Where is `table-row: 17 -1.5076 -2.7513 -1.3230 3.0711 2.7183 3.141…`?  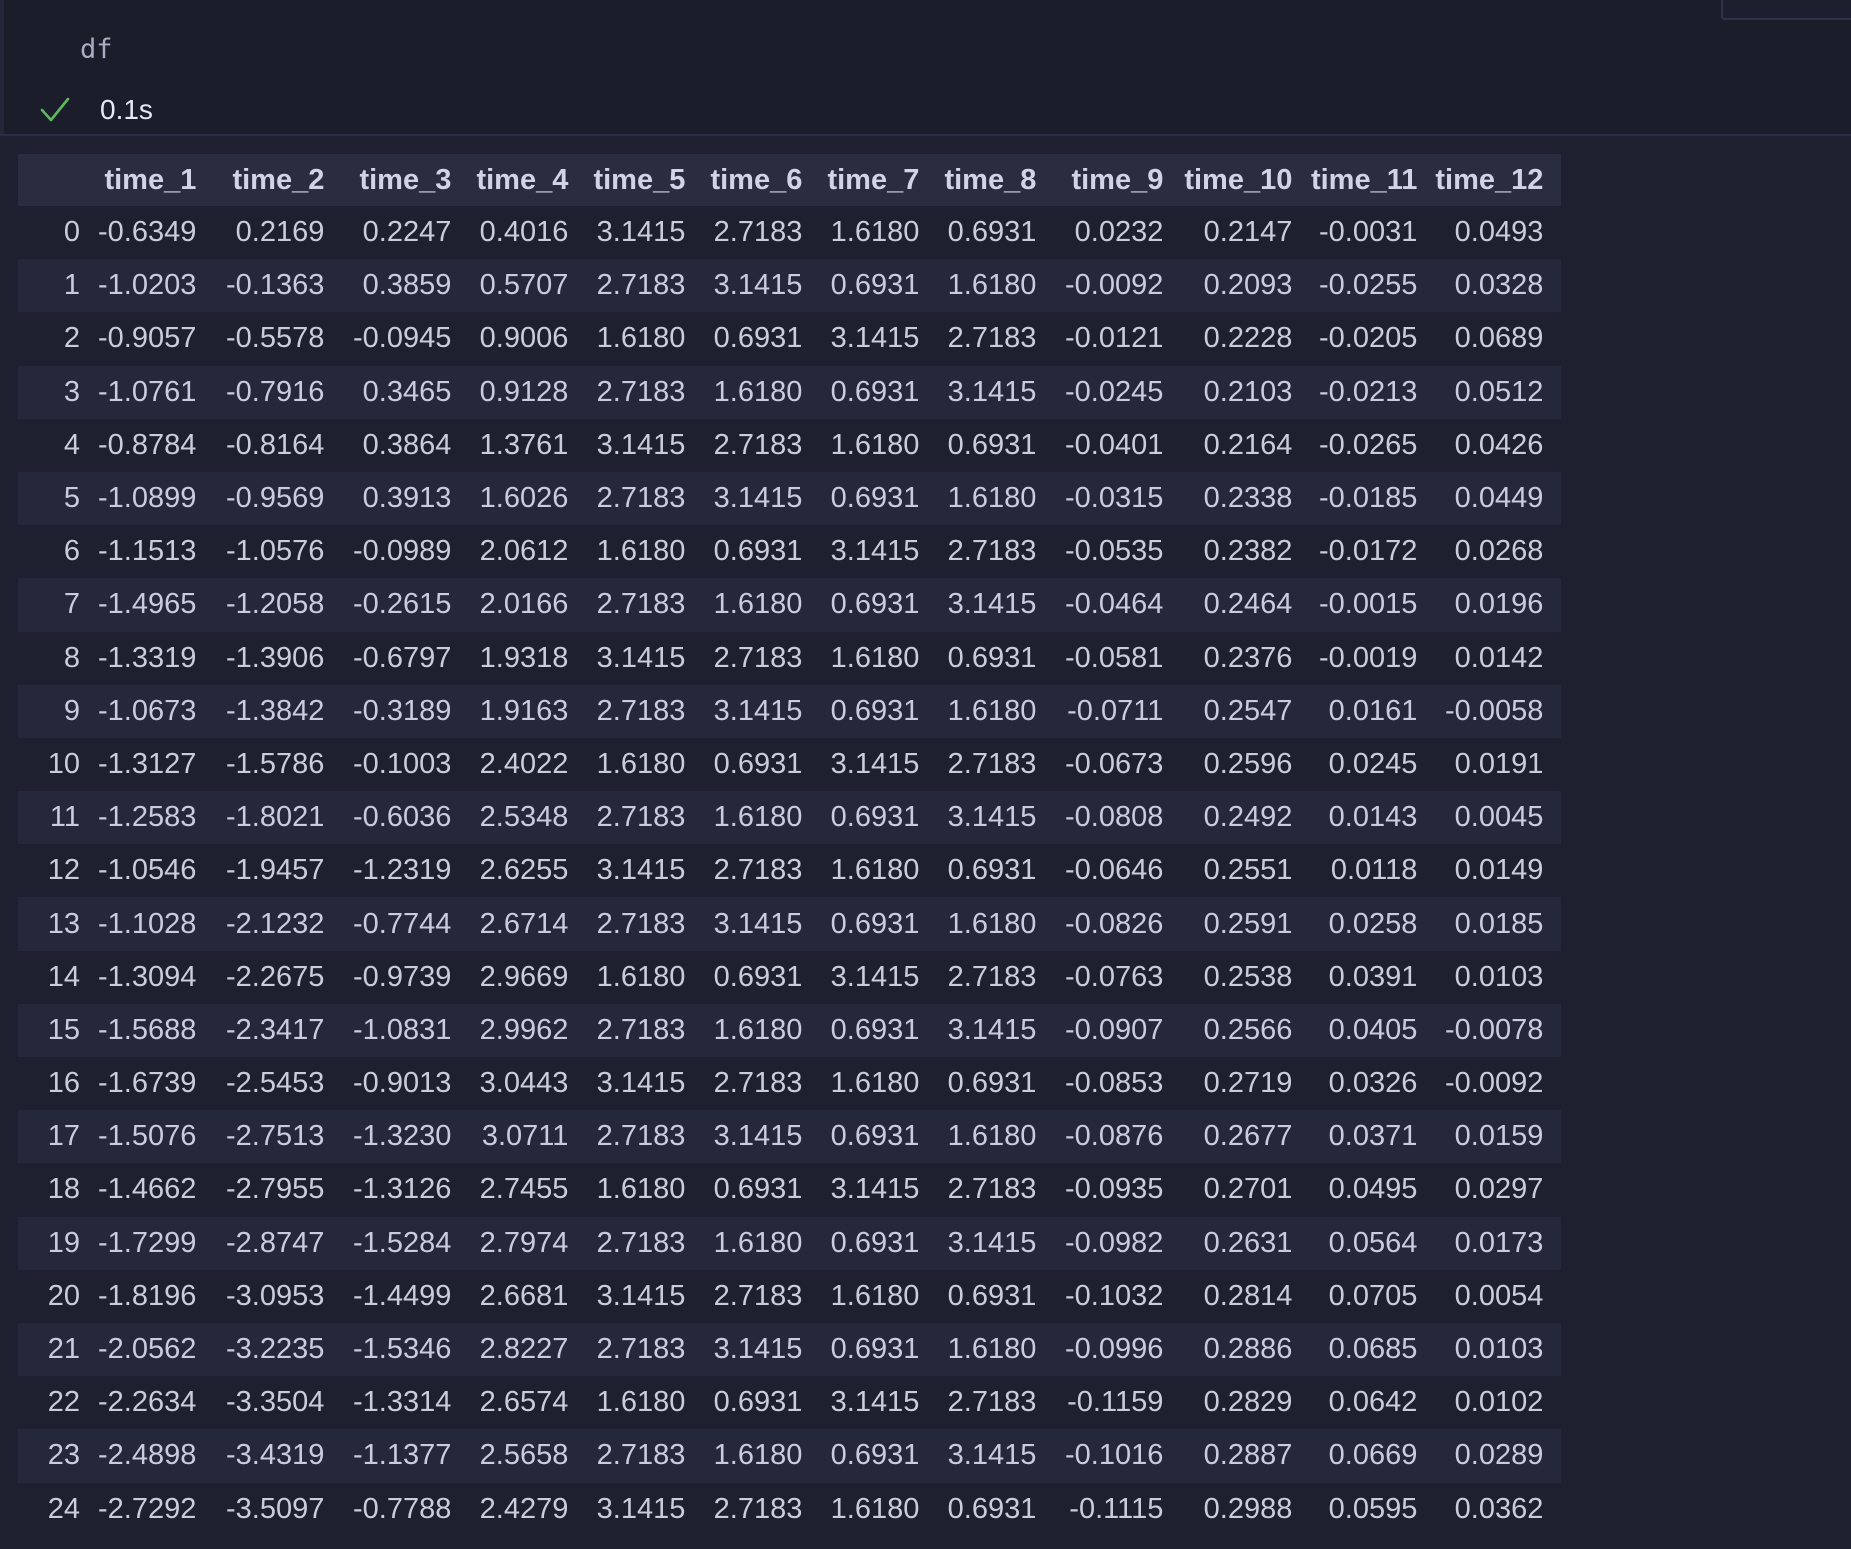
table-row: 17 -1.5076 -2.7513 -1.3230 3.0711 2.7183 3.141… is located at coordinates (790, 1137).